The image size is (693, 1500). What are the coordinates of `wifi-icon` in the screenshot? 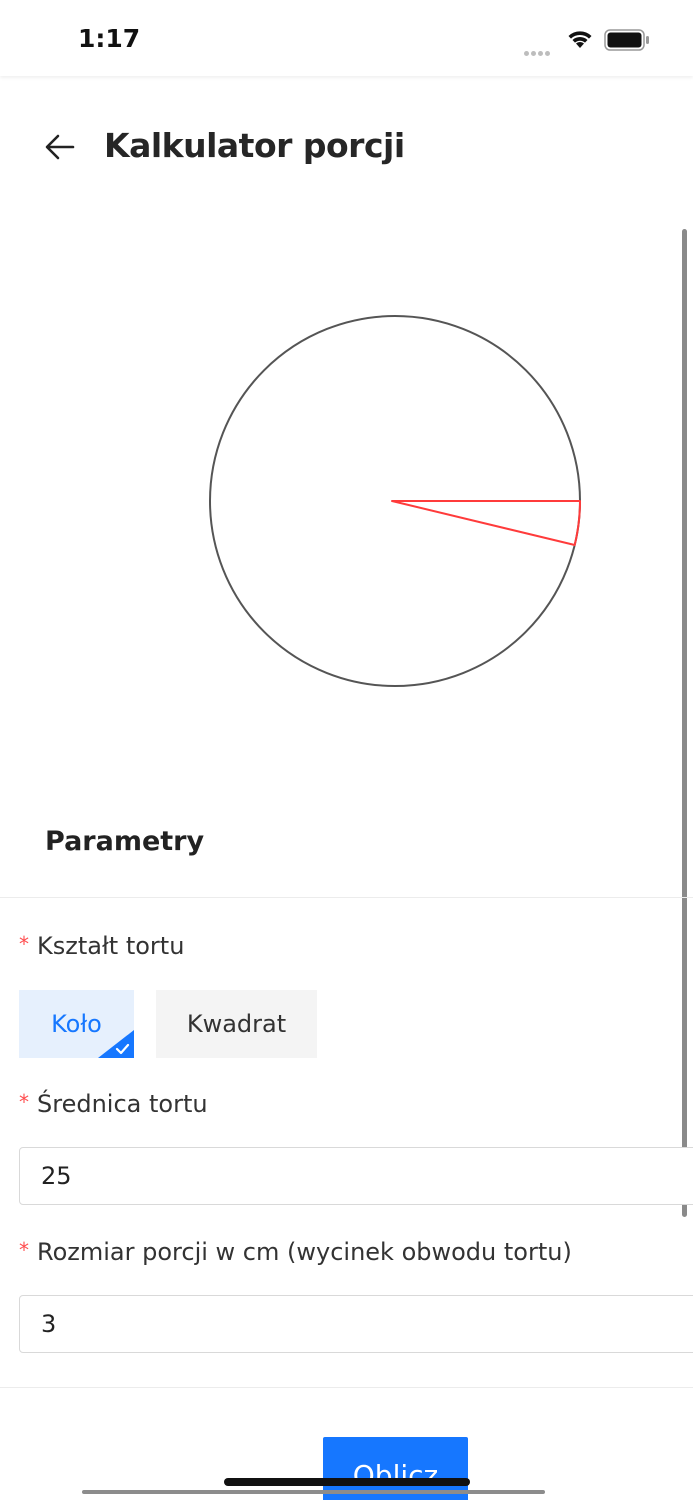 It's located at (580, 41).